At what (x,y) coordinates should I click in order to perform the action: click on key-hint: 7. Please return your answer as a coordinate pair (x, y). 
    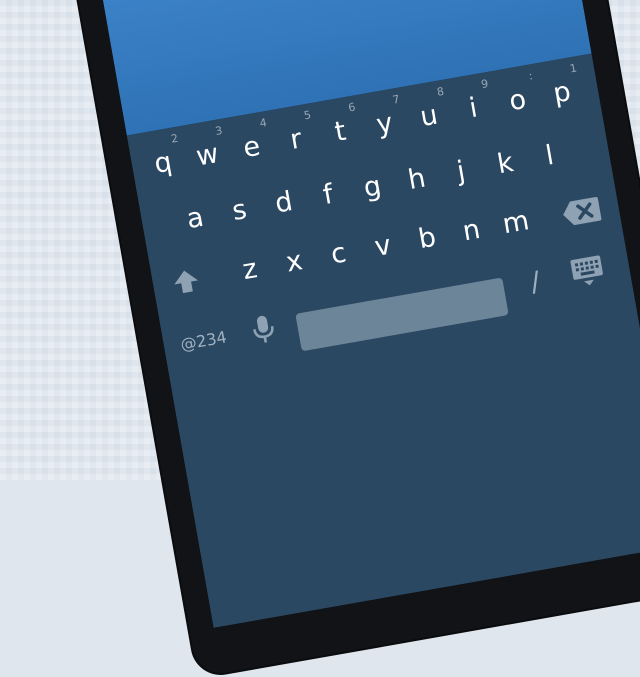
    Looking at the image, I should click on (396, 100).